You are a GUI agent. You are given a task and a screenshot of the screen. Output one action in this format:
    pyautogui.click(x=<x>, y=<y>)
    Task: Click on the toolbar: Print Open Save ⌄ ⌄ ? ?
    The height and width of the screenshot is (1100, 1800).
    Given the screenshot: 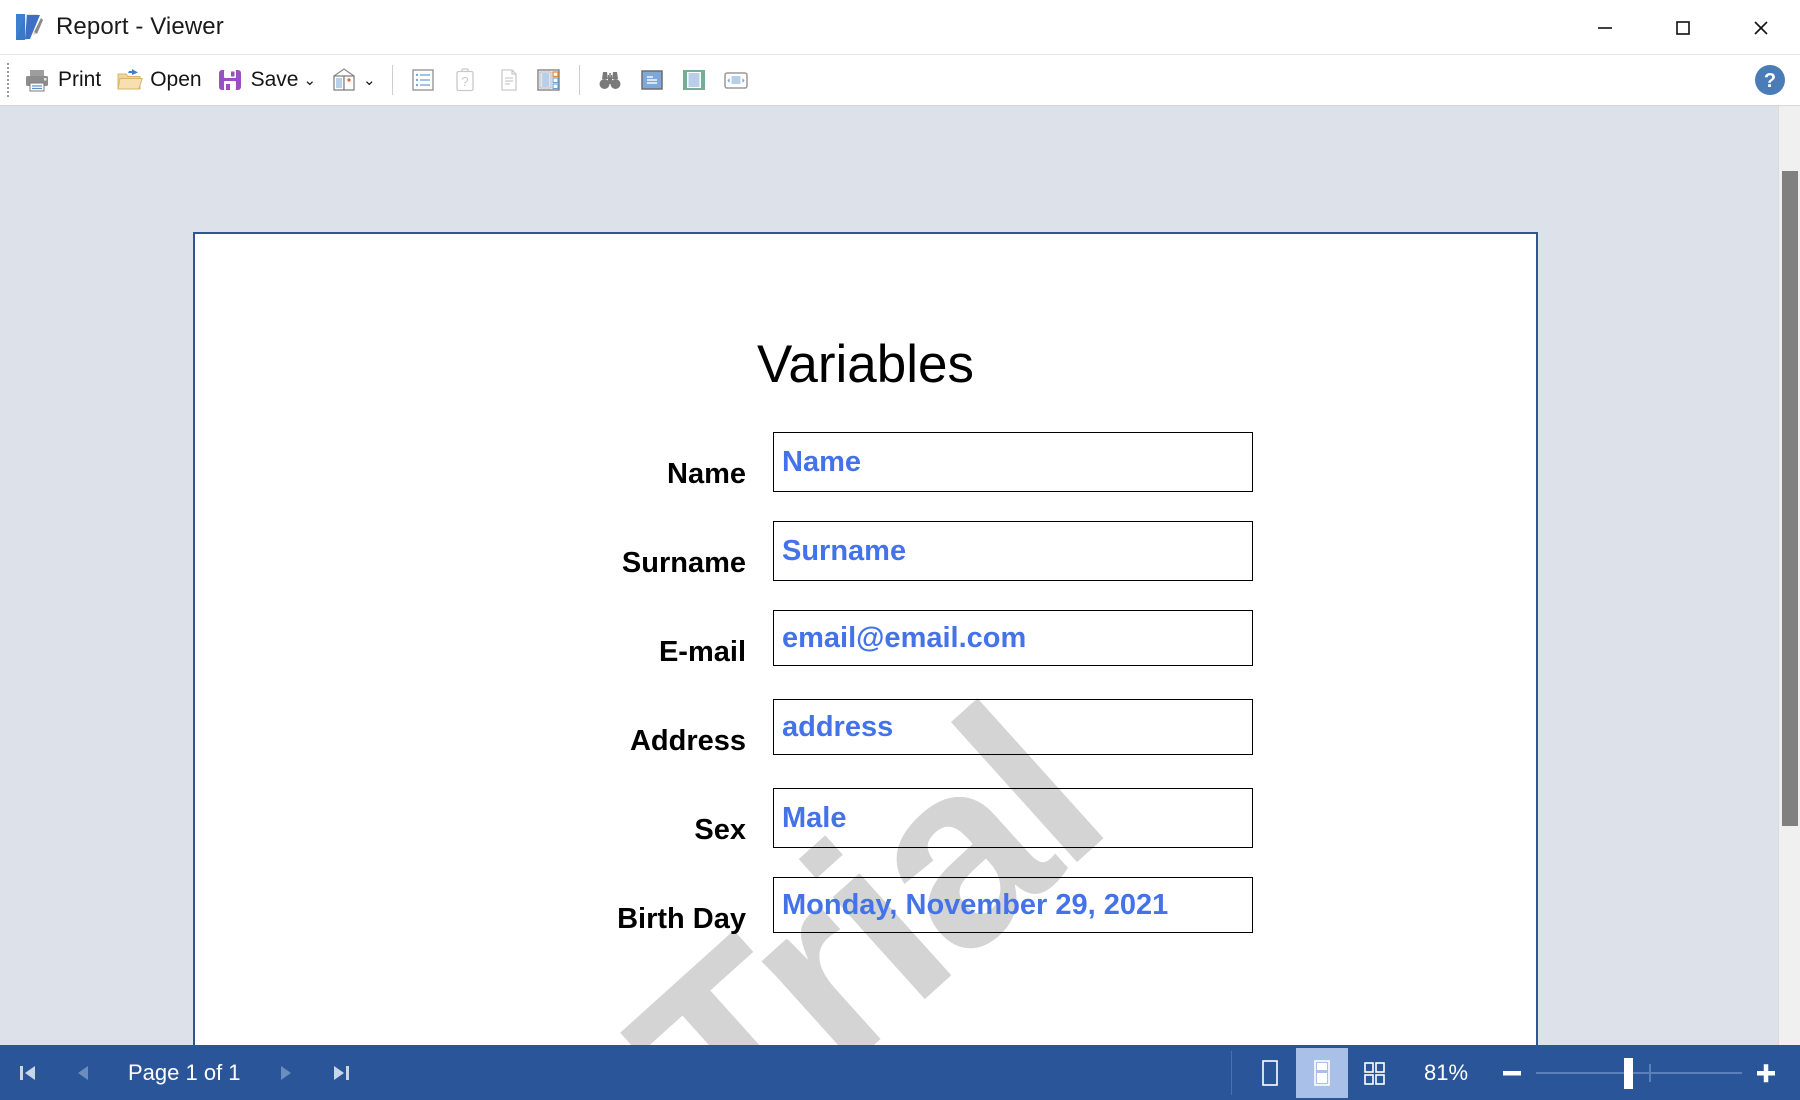 What is the action you would take?
    pyautogui.click(x=900, y=80)
    